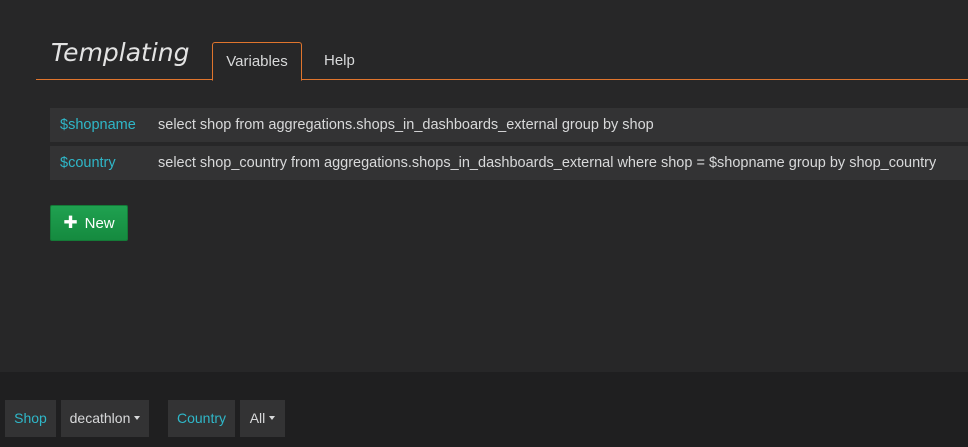  I want to click on country-variable-value: All, so click(257, 418).